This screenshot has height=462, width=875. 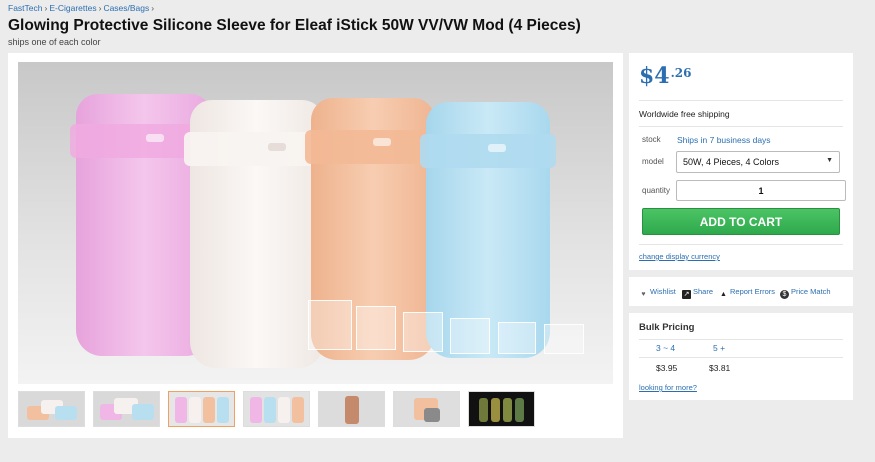 What do you see at coordinates (72, 8) in the screenshot?
I see `breadcrumb-link-e-cigarettes: E-Cigarettes` at bounding box center [72, 8].